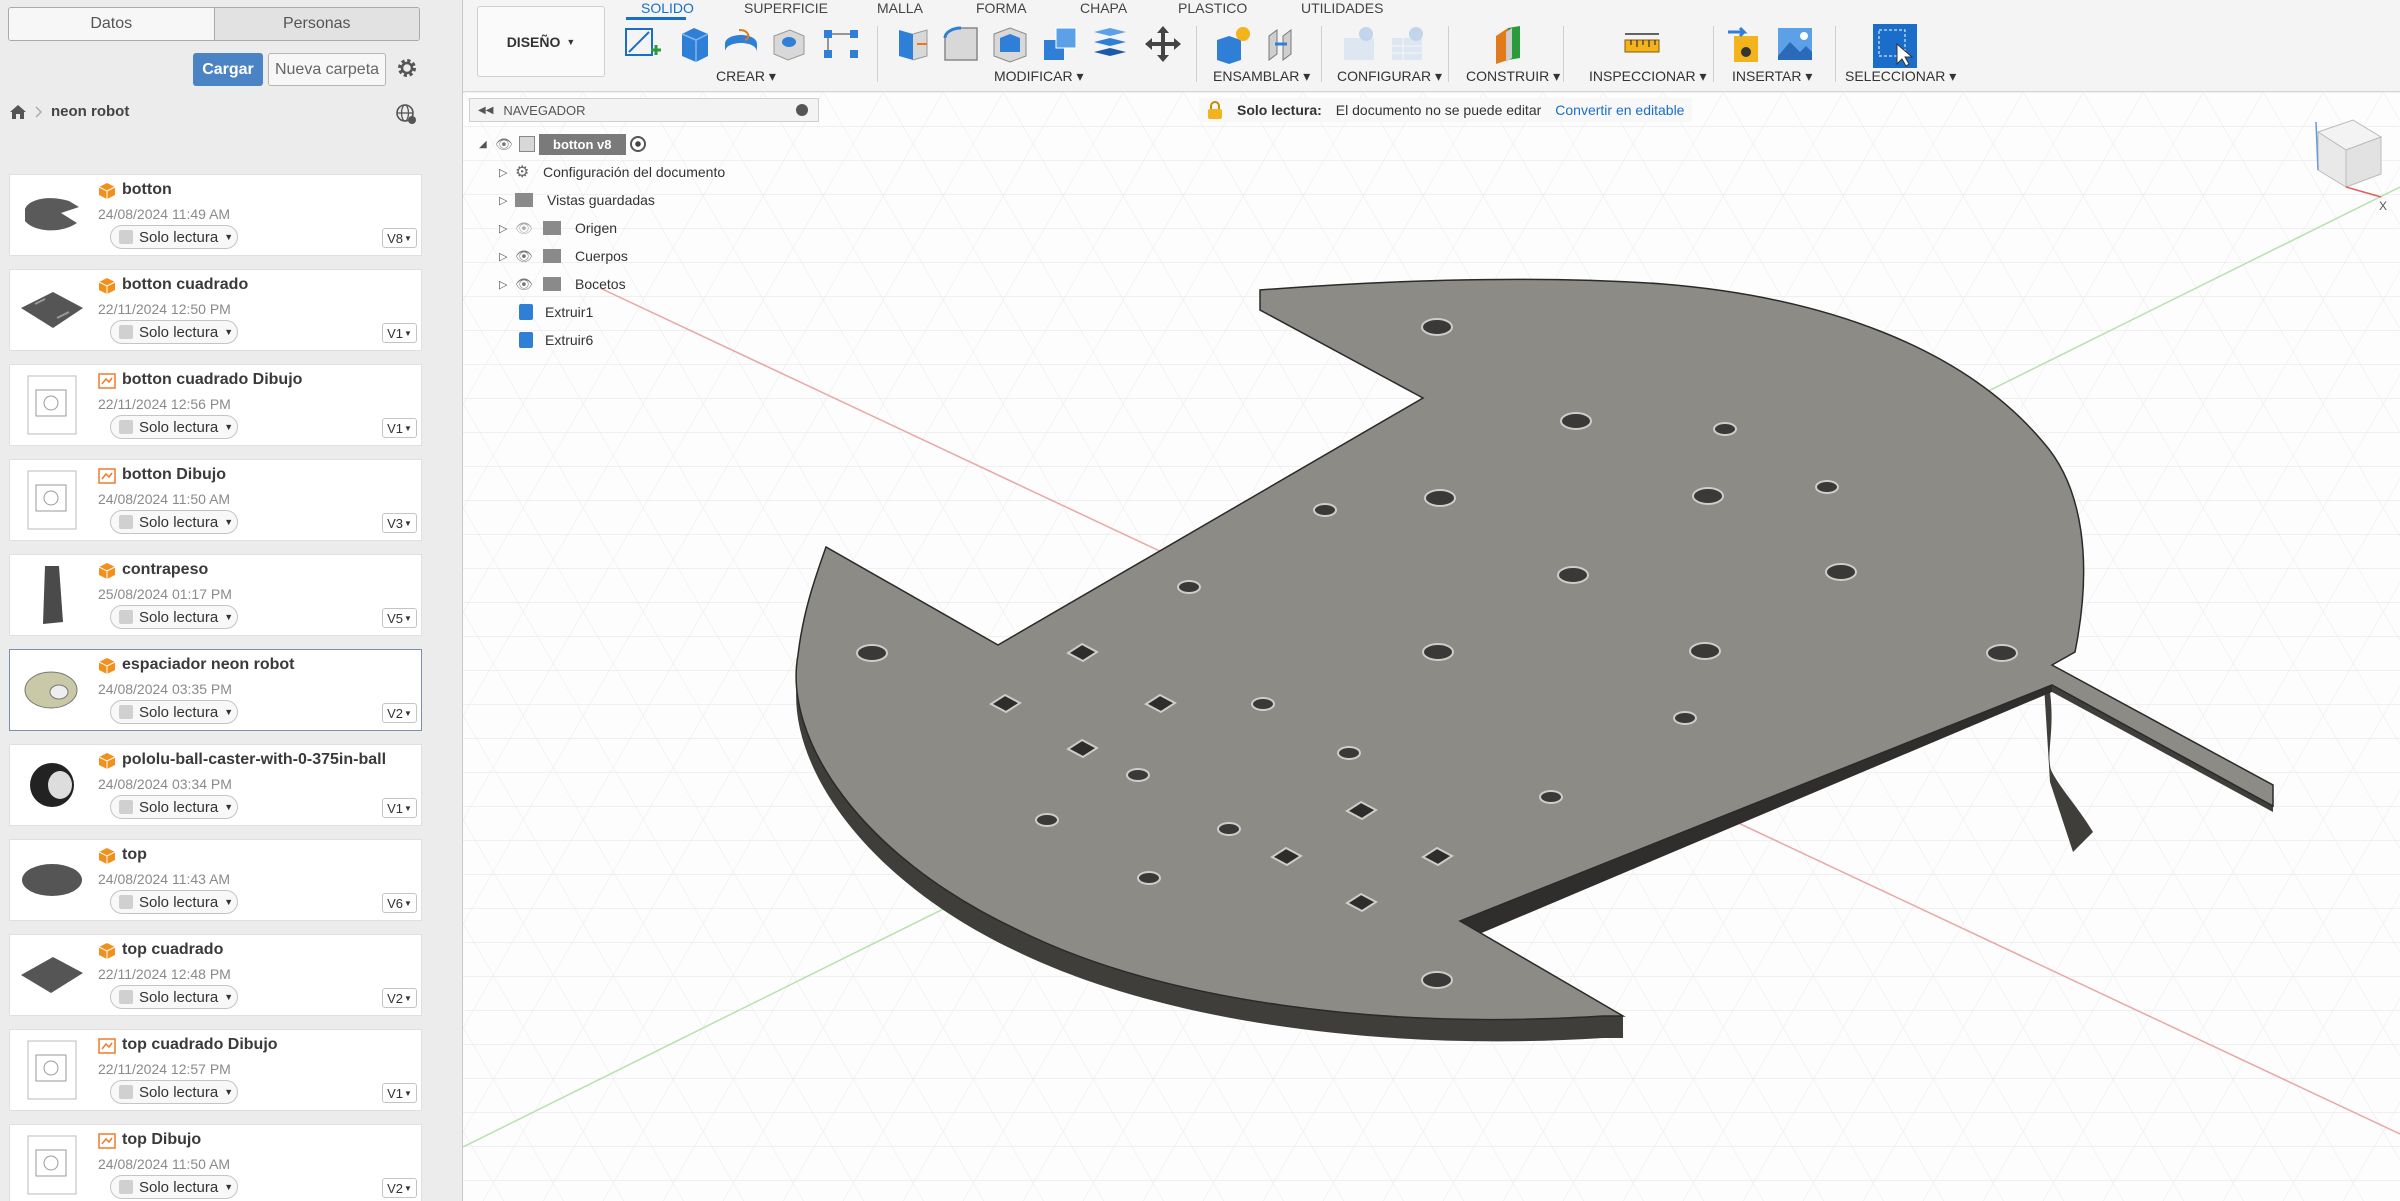  I want to click on file-item: top 24/08/2024 11:43 AM Solo lectura ▼ V6 ▼, so click(215, 880).